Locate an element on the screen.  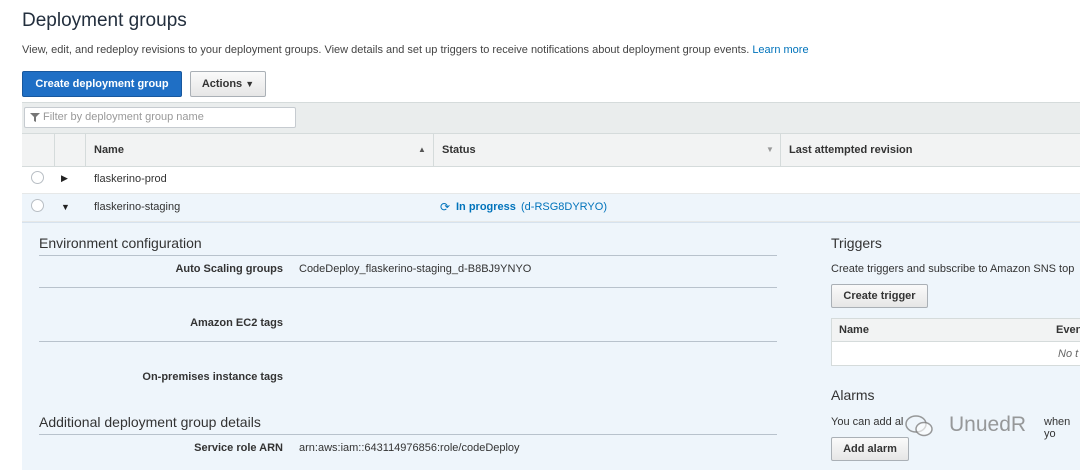
filter-input: Filter by deployment group name is located at coordinates (160, 117).